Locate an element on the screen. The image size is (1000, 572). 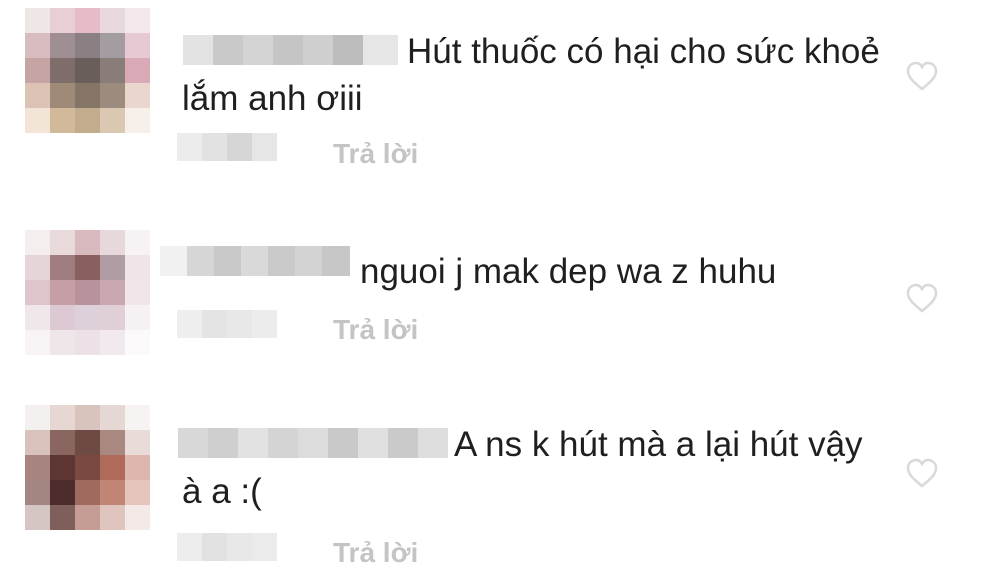
comment-text: A ns k hút mà a lại hút vậy à a :( is located at coordinates (527, 468).